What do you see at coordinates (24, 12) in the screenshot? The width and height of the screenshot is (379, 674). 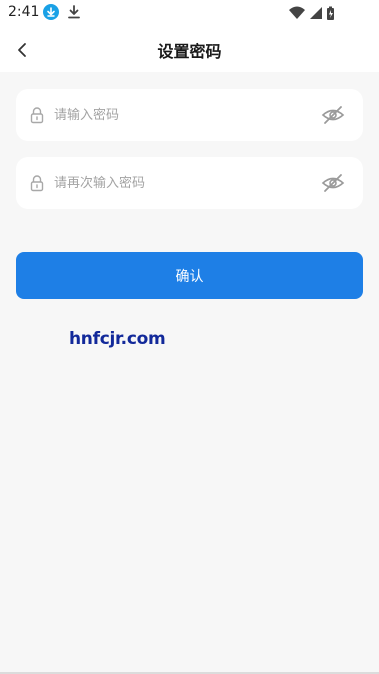 I see `status-time: 2:41` at bounding box center [24, 12].